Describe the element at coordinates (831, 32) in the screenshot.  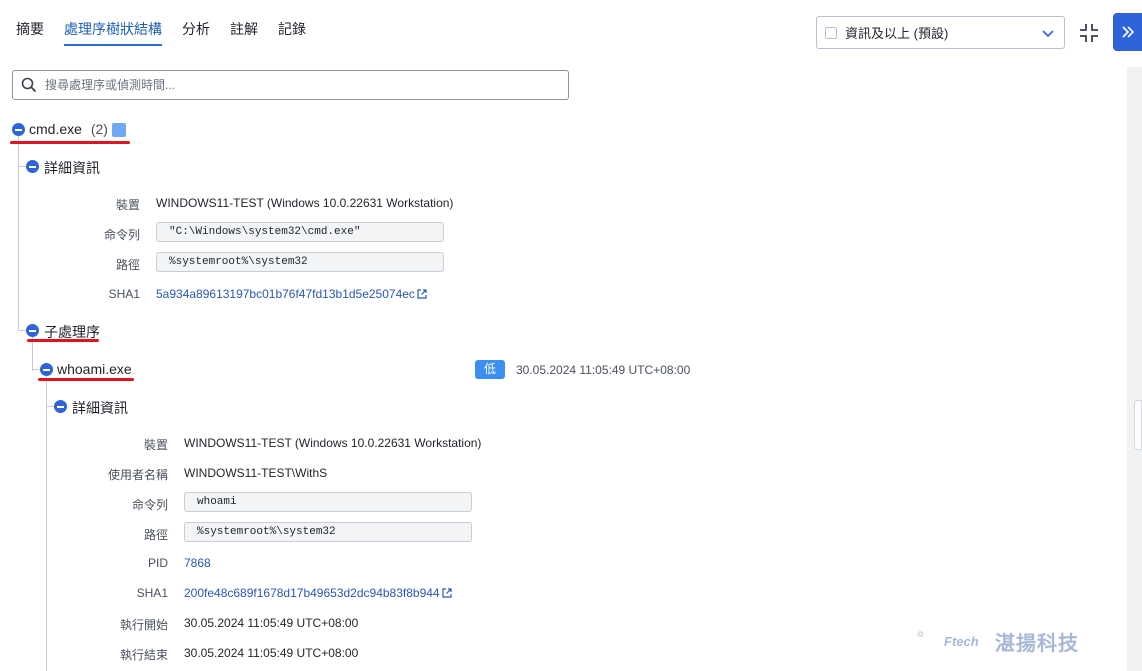
I see `filter-checkbox` at that location.